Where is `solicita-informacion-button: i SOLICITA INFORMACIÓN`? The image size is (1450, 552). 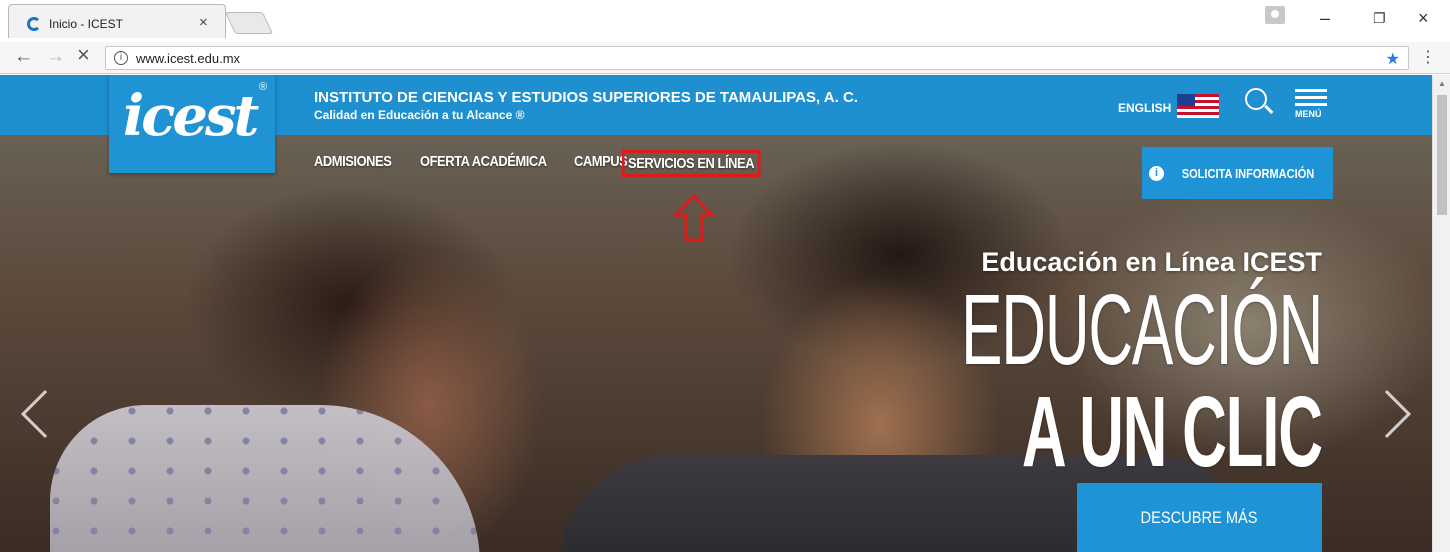 solicita-informacion-button: i SOLICITA INFORMACIÓN is located at coordinates (1237, 173).